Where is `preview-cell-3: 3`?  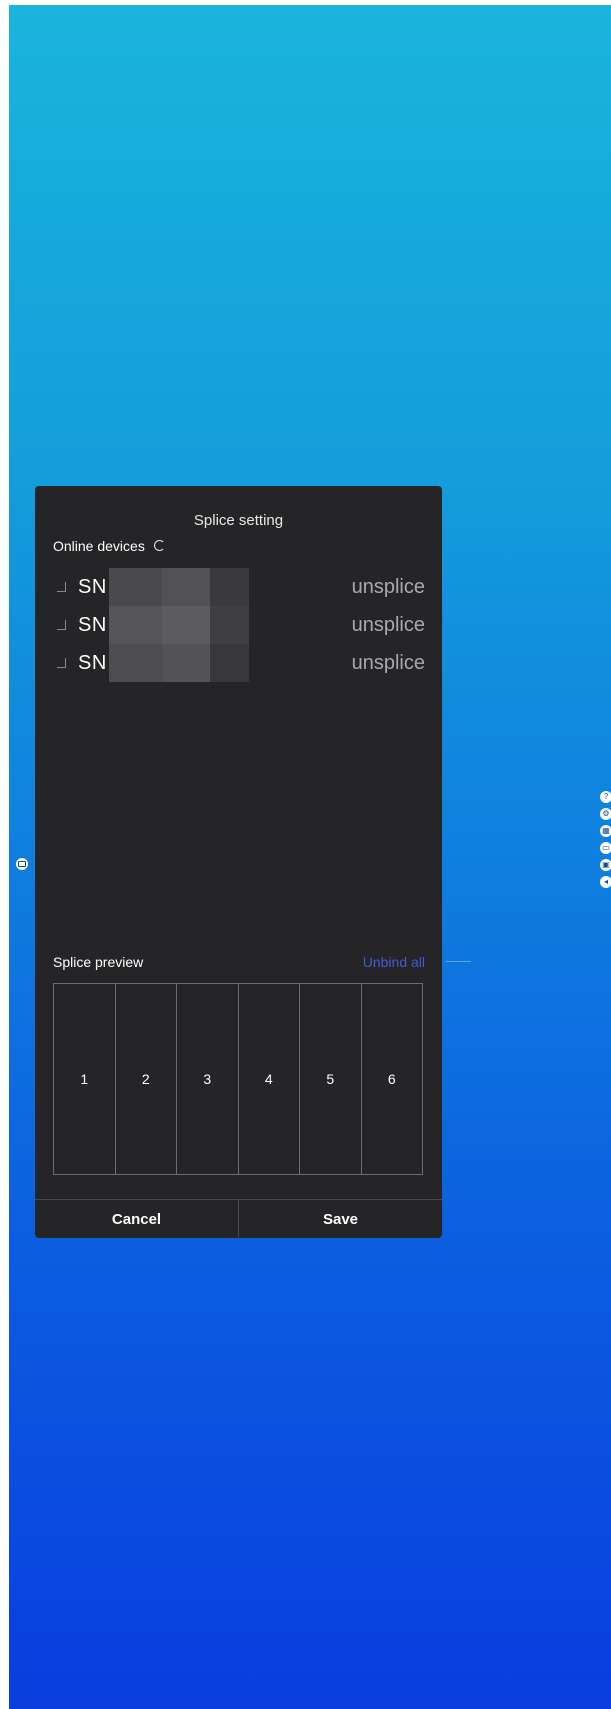 preview-cell-3: 3 is located at coordinates (208, 1079).